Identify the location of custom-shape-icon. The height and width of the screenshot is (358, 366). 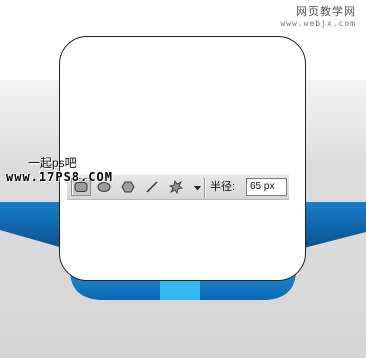
(176, 187).